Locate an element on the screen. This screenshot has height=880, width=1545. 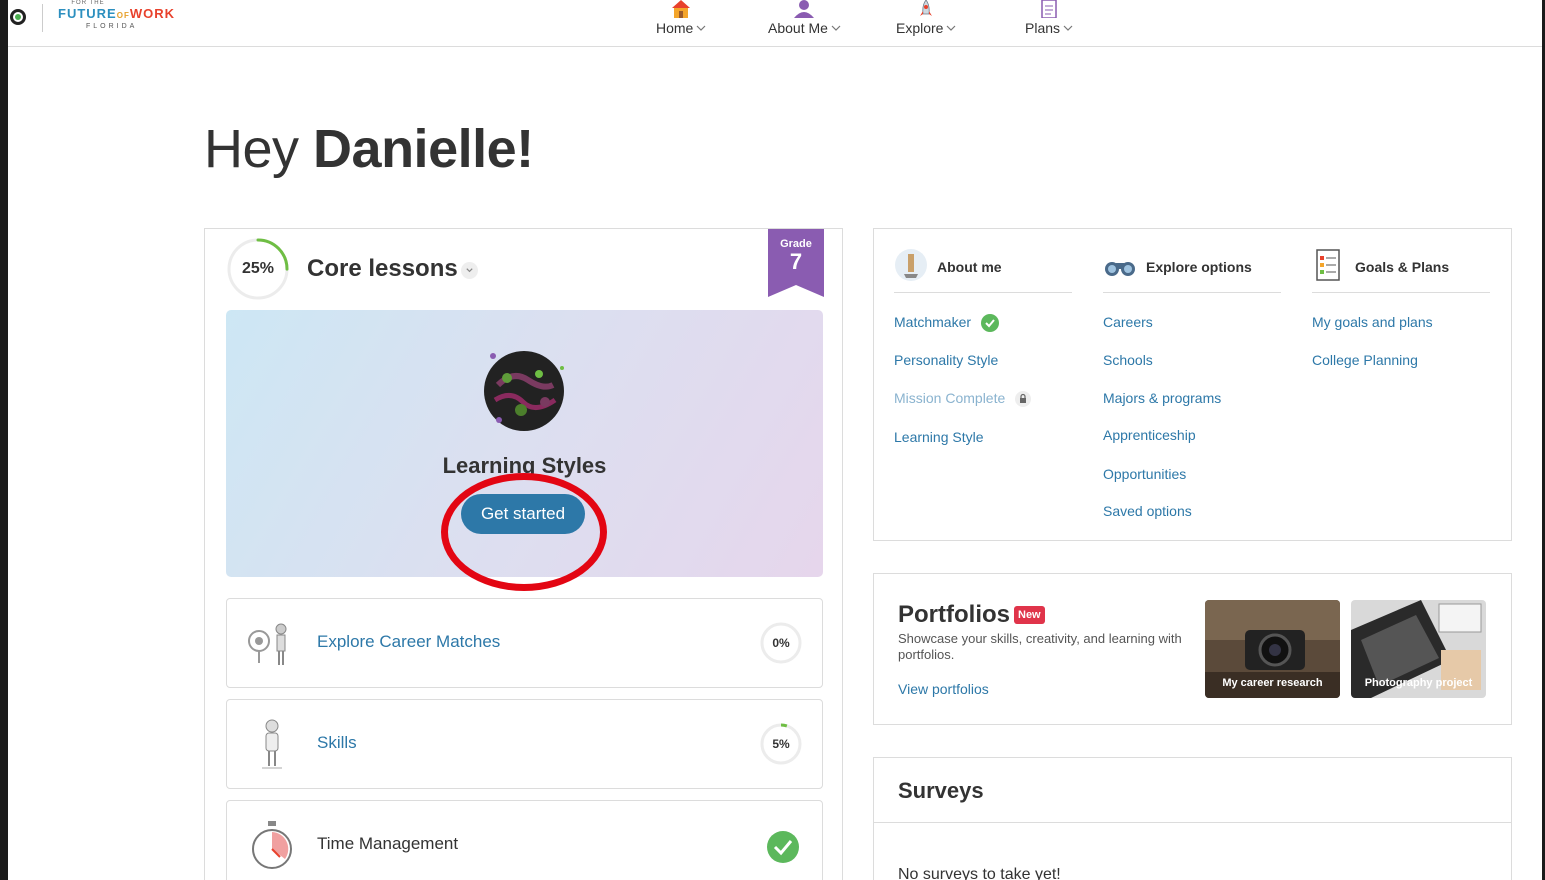
logo-divider is located at coordinates (42, 18).